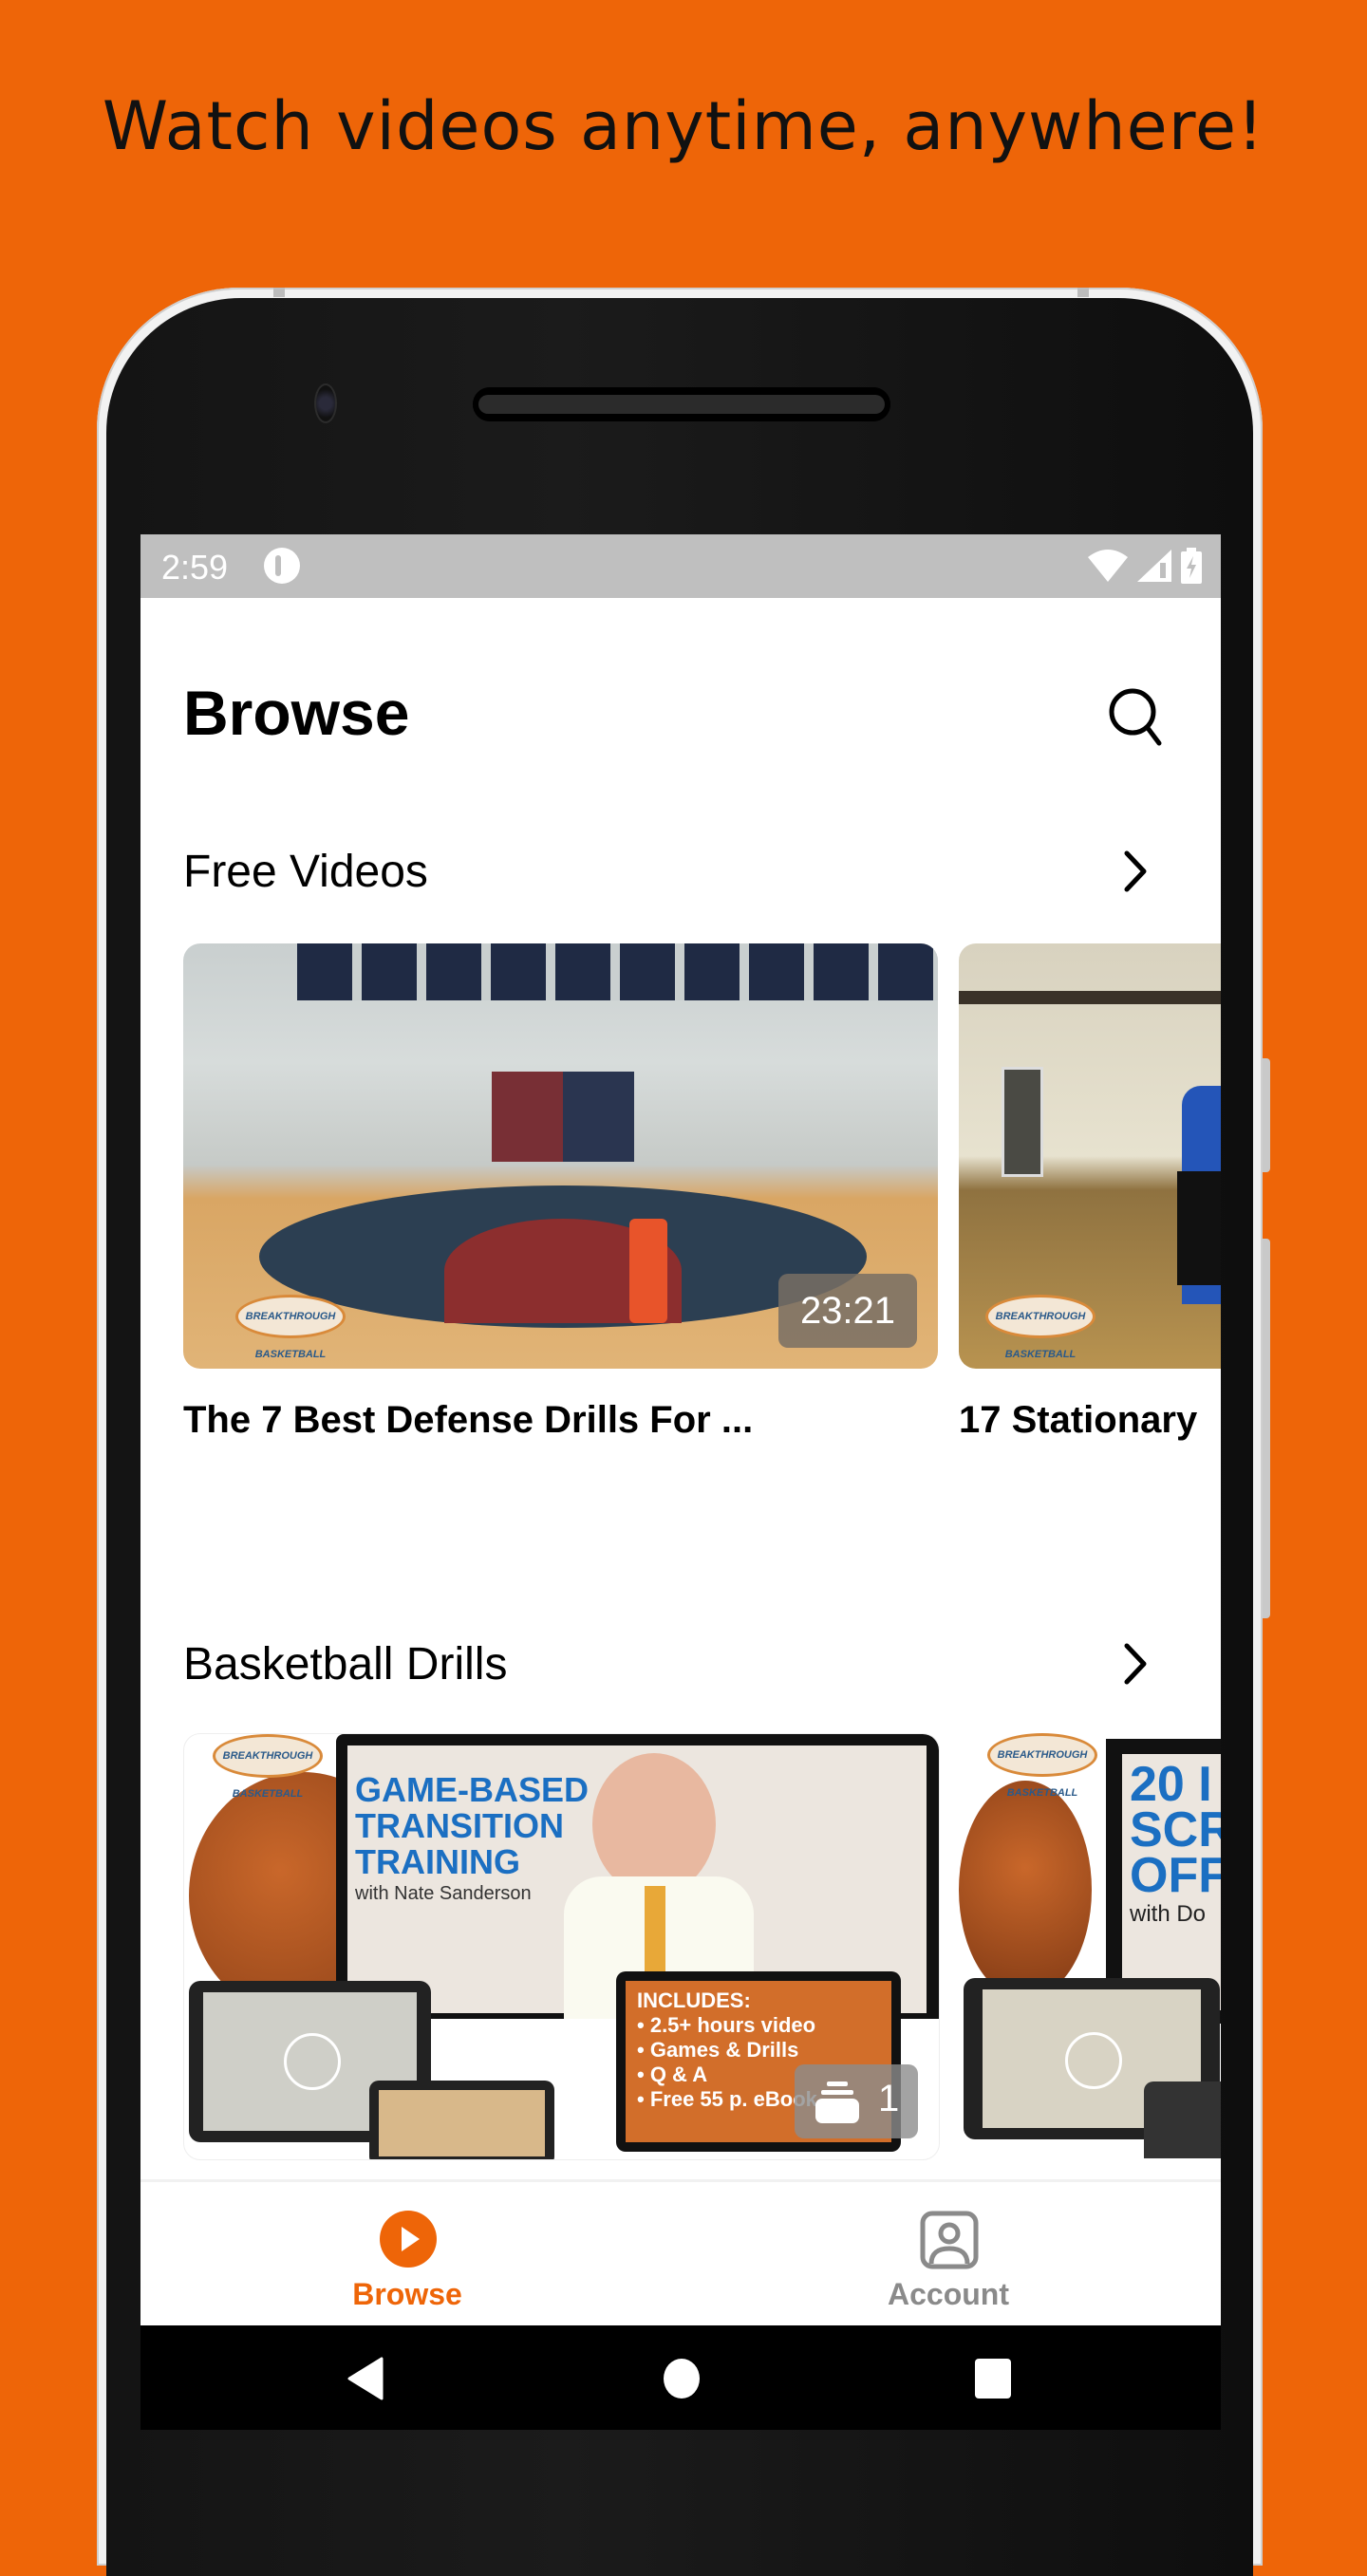 The image size is (1367, 2576). Describe the element at coordinates (948, 2294) in the screenshot. I see `tab-label: Account` at that location.